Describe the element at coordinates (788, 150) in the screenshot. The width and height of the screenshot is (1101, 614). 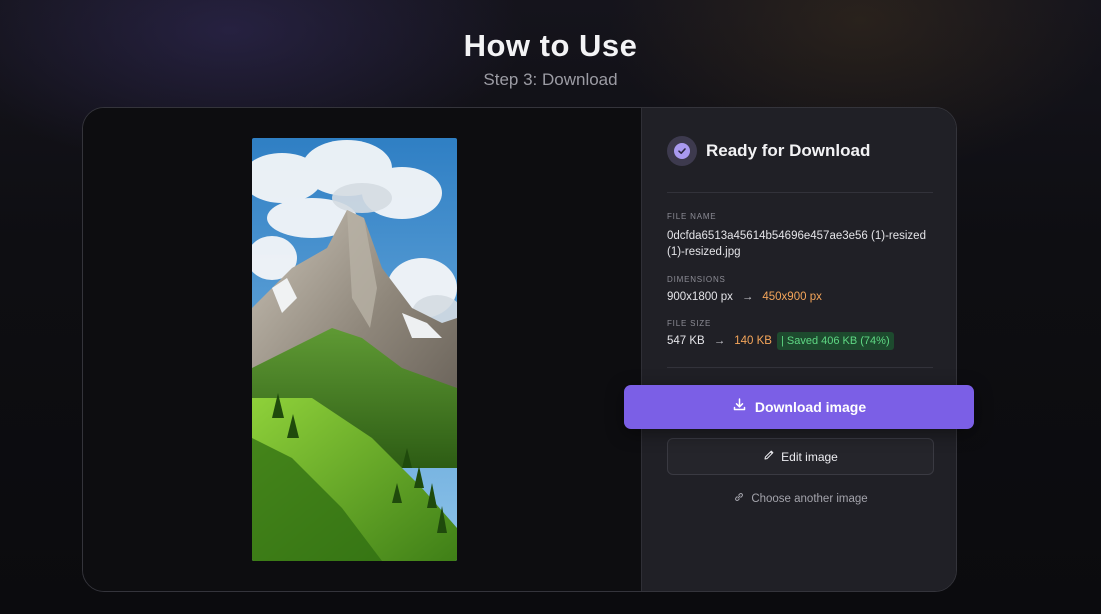
I see `status-title: Ready for Download` at that location.